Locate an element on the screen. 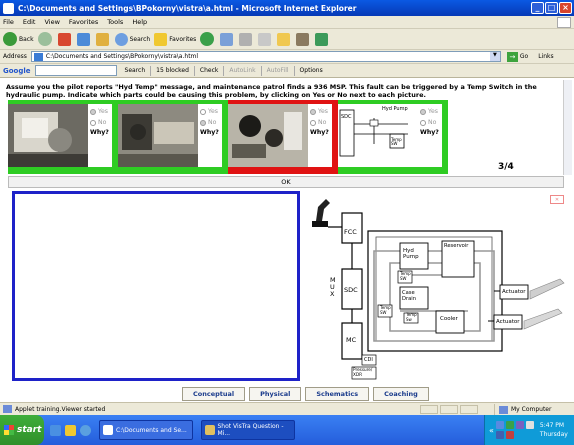 This screenshot has height=445, width=574. messenger-tray-icon is located at coordinates (519, 425).